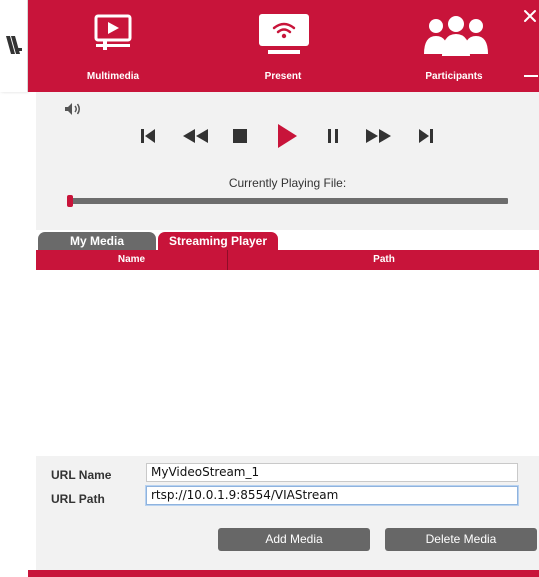 Image resolution: width=539 pixels, height=577 pixels. What do you see at coordinates (70, 201) in the screenshot?
I see `progress-slider-thumb` at bounding box center [70, 201].